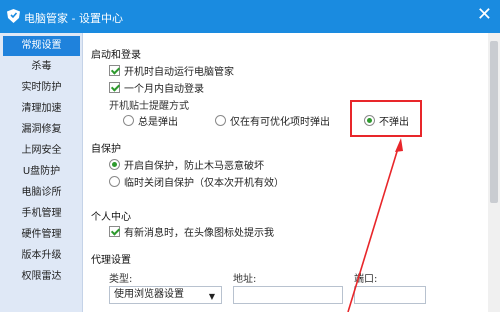 The width and height of the screenshot is (500, 312). Describe the element at coordinates (164, 89) in the screenshot. I see `auto-login-label: 一个月内自动登录` at that location.